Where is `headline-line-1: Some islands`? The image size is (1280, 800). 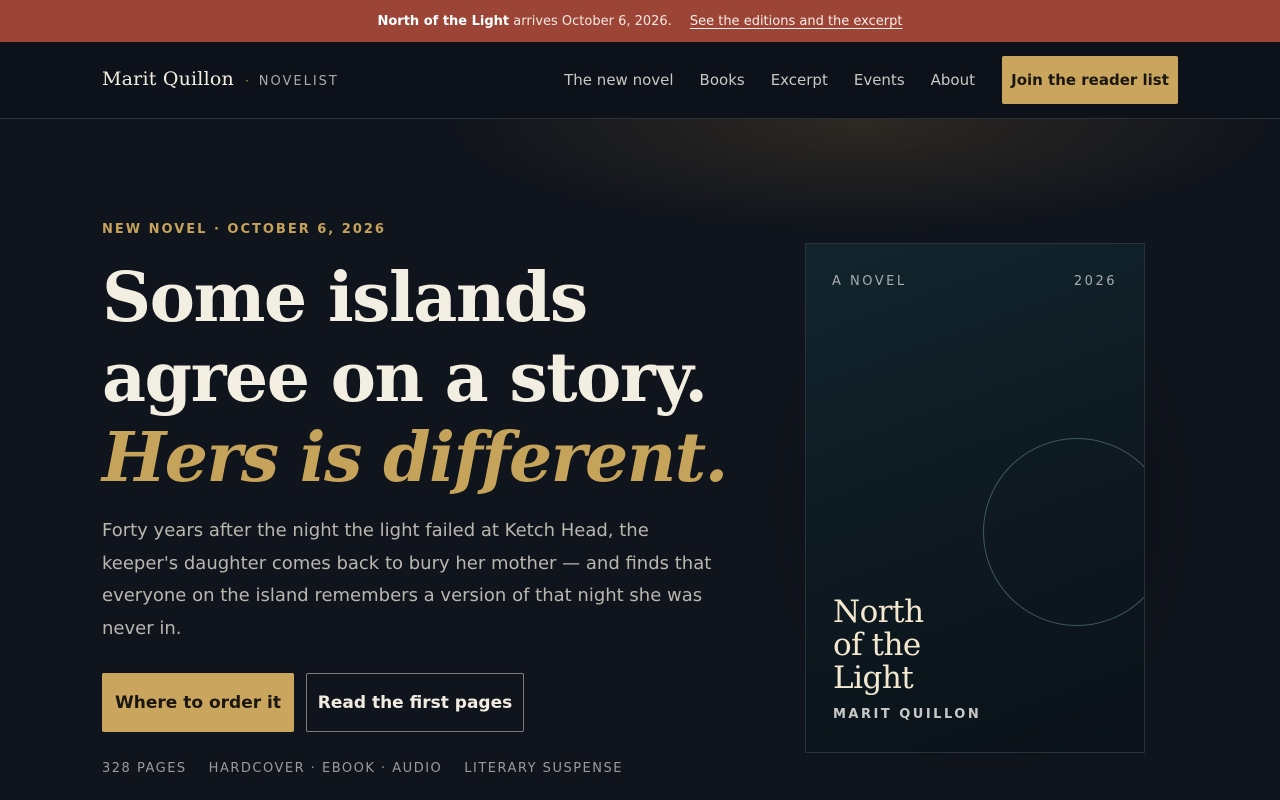
headline-line-1: Some islands is located at coordinates (345, 298).